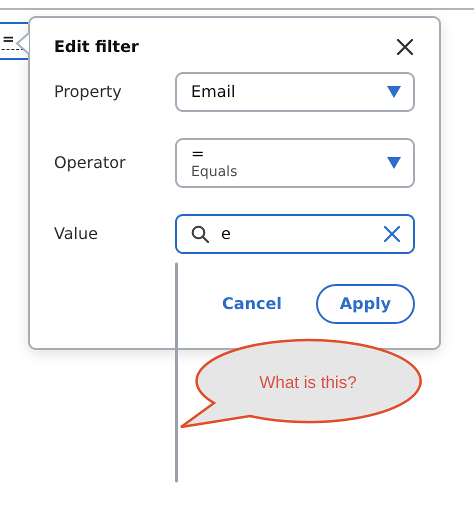  What do you see at coordinates (365, 304) in the screenshot?
I see `apply-button: Apply` at bounding box center [365, 304].